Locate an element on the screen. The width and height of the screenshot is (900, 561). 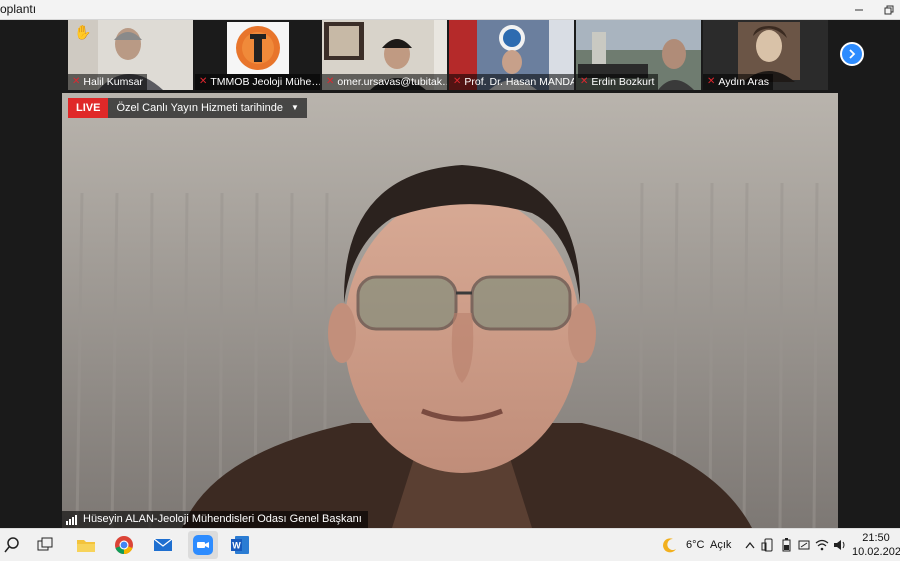
participant-tile: ✕ Erdin Bozkurt is located at coordinates (638, 55).